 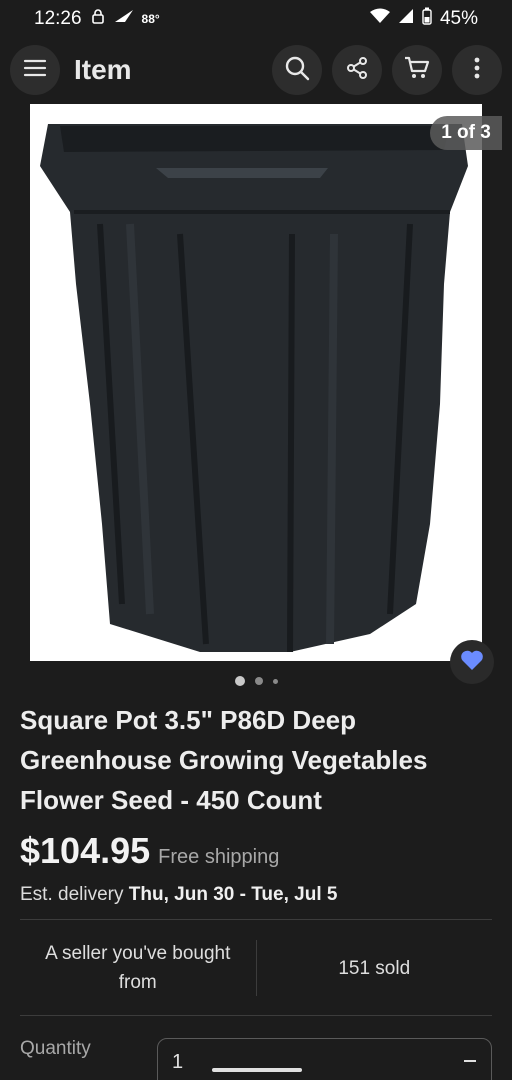 I want to click on listing-price: $104.95, so click(x=85, y=850).